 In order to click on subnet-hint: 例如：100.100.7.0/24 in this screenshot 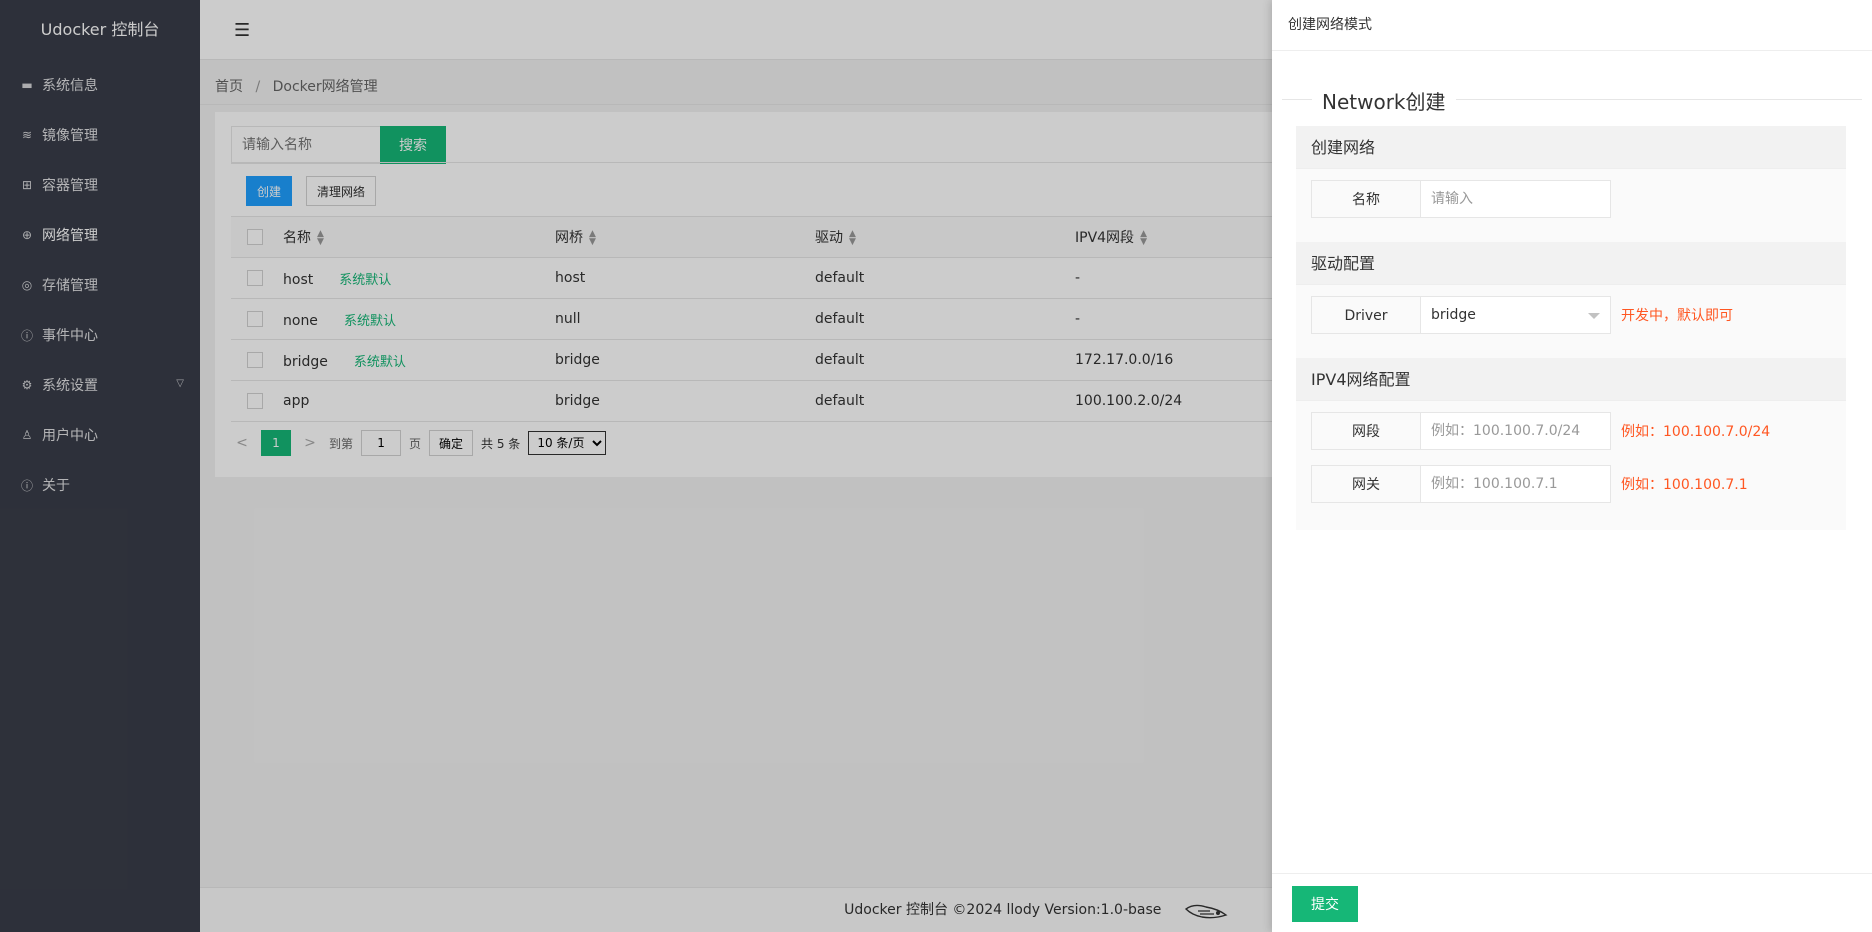, I will do `click(1696, 432)`.